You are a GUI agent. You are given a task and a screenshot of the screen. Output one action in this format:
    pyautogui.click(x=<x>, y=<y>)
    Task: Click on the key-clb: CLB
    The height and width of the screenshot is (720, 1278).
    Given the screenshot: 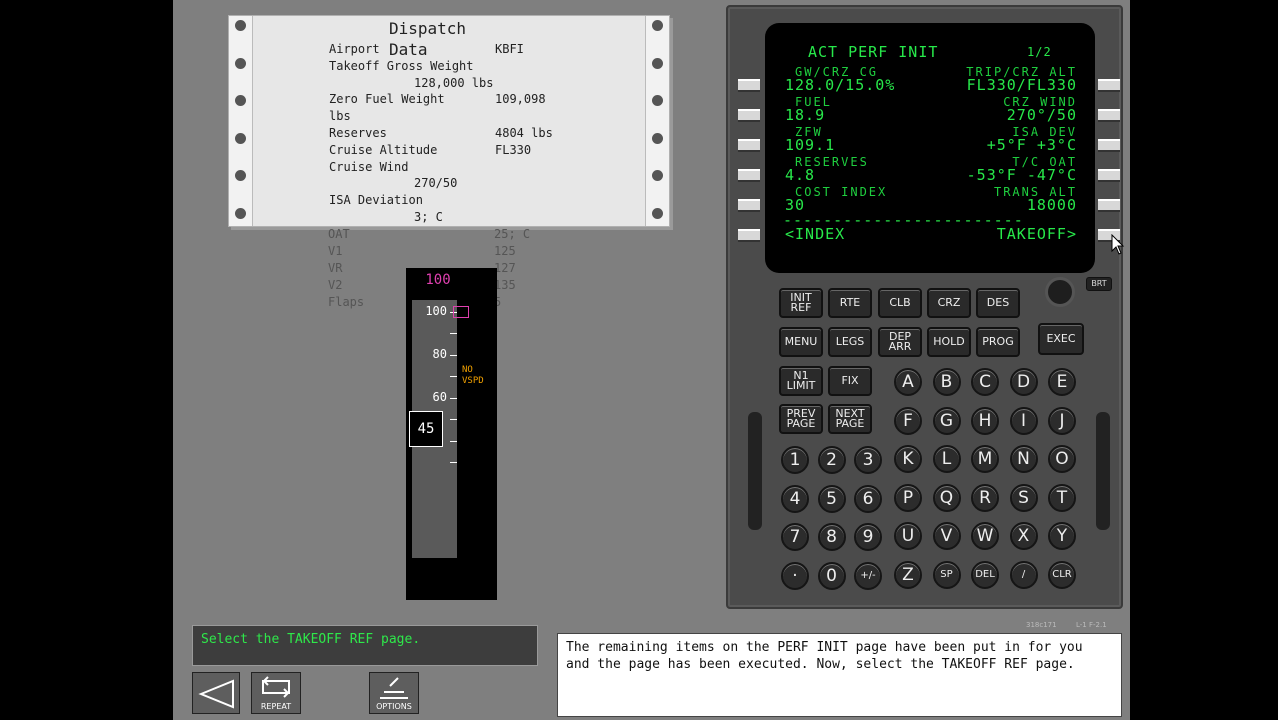 What is the action you would take?
    pyautogui.click(x=900, y=303)
    